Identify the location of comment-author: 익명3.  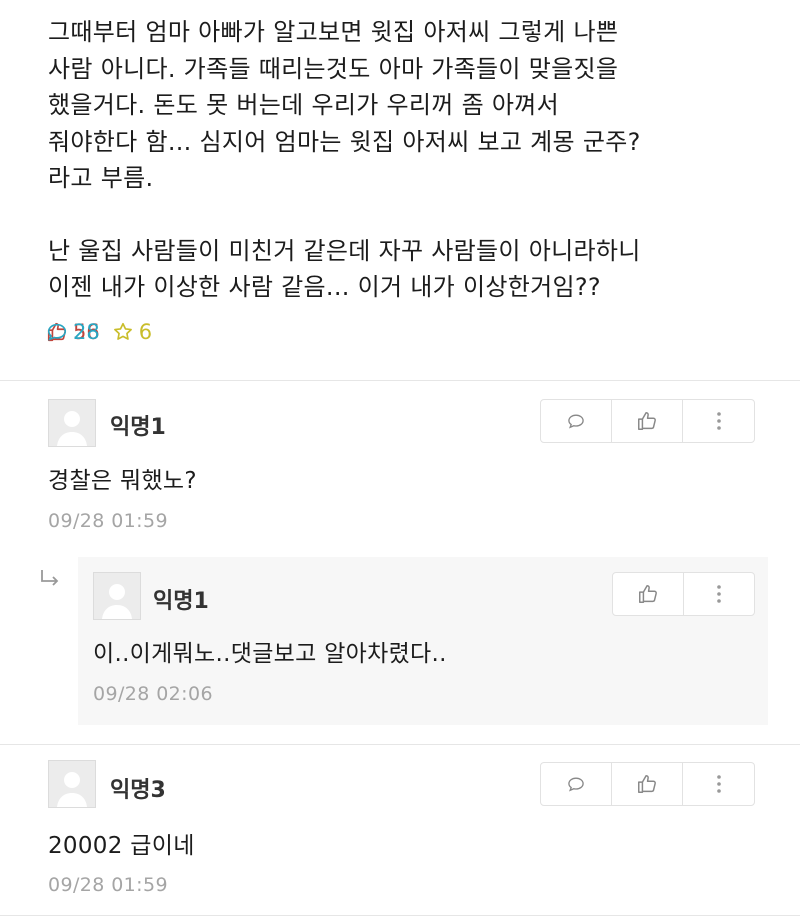
(138, 790).